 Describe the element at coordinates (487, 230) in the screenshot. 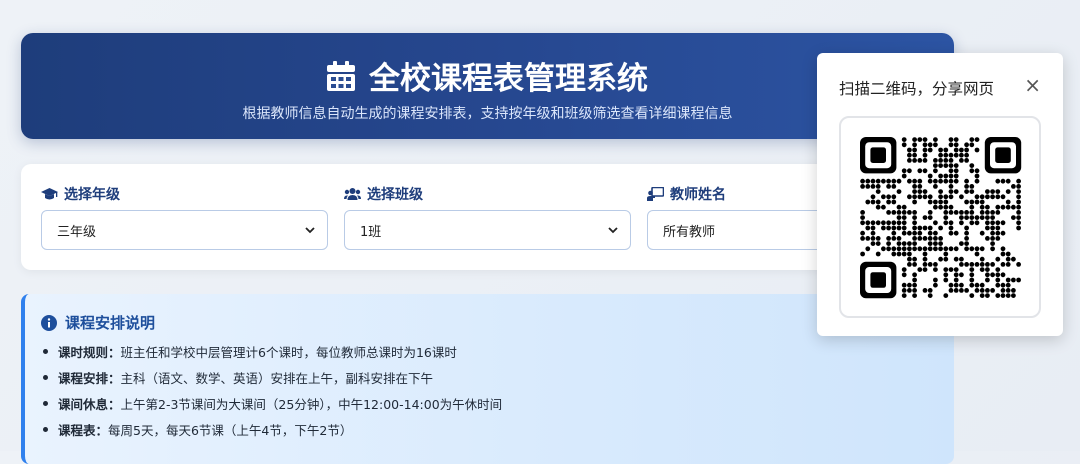

I see `class-select: 1班` at that location.